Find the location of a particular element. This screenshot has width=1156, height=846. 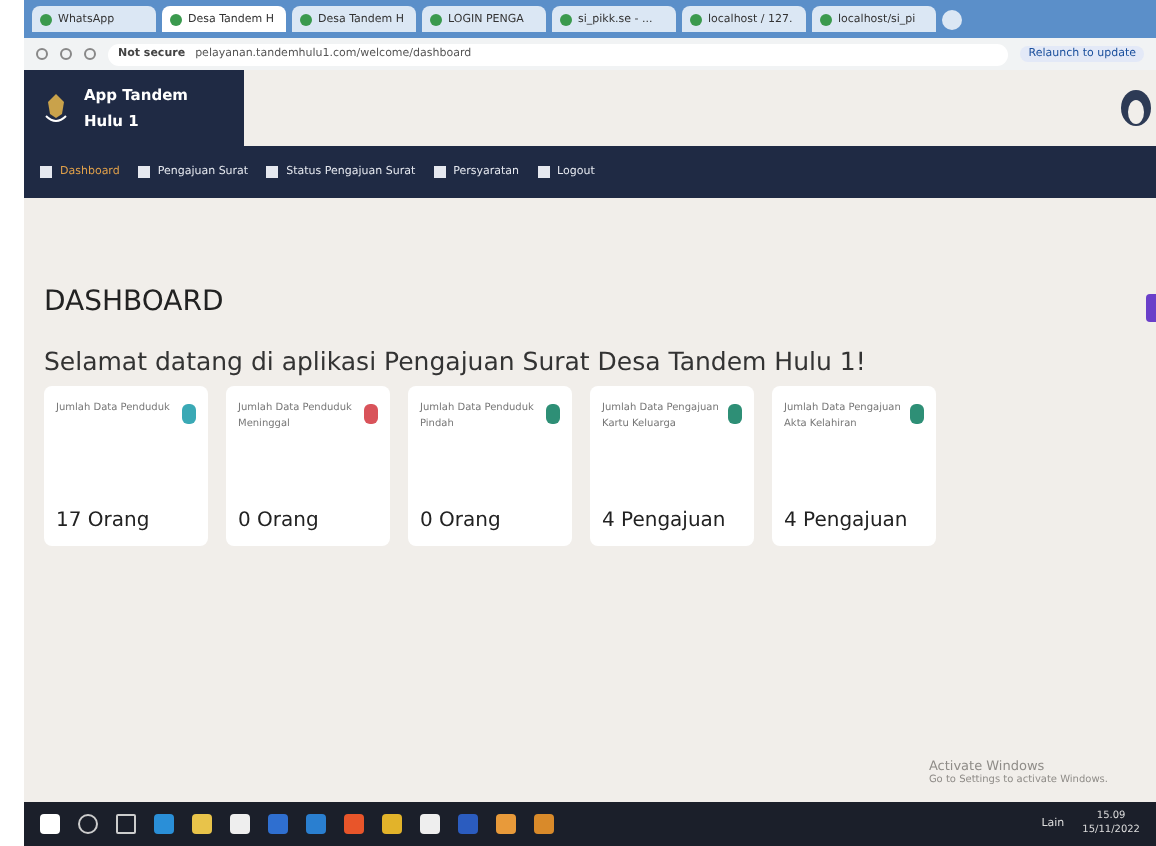

welcome-heading: Selamat datang di aplikasi Pengajuan Surat Desa Tandem Hulu 1! is located at coordinates (456, 361).